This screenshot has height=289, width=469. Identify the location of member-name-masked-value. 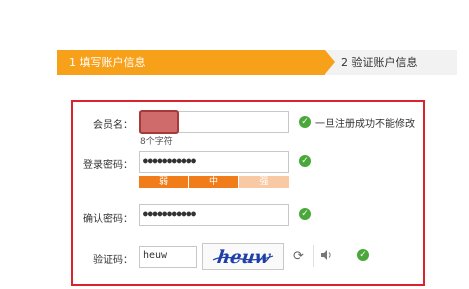
(159, 122).